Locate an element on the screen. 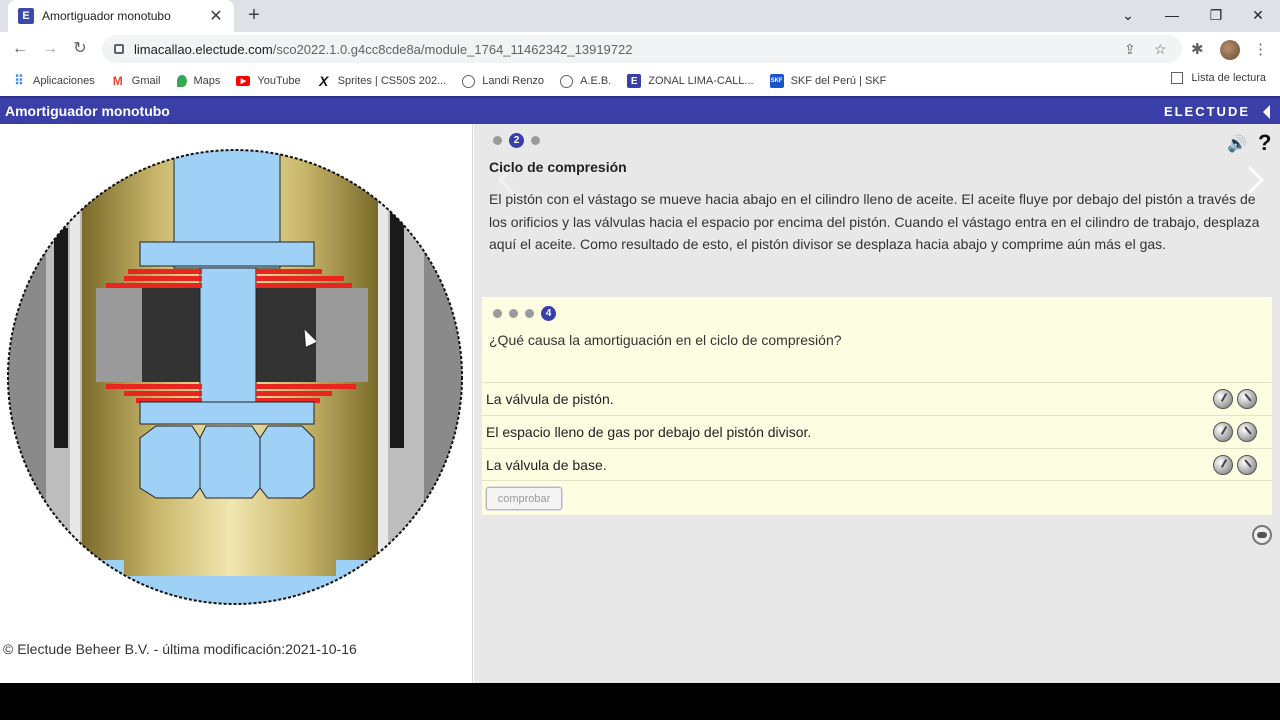  electude-icon: E is located at coordinates (634, 81).